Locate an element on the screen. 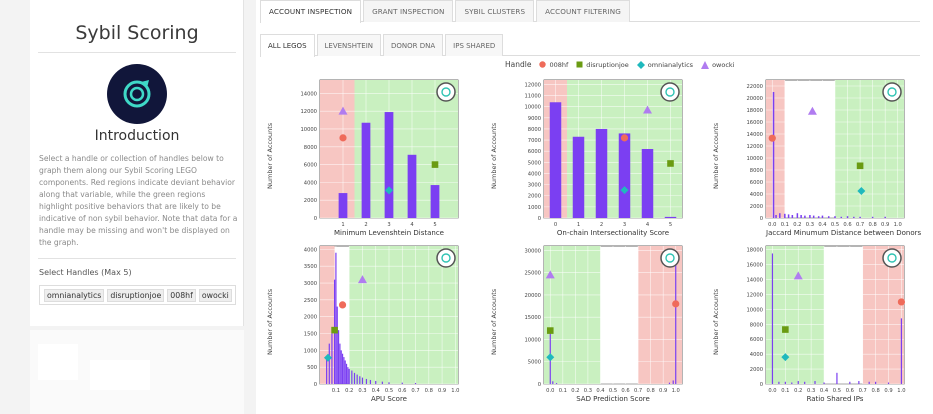  legend-item: disruptionjoe is located at coordinates (602, 64).